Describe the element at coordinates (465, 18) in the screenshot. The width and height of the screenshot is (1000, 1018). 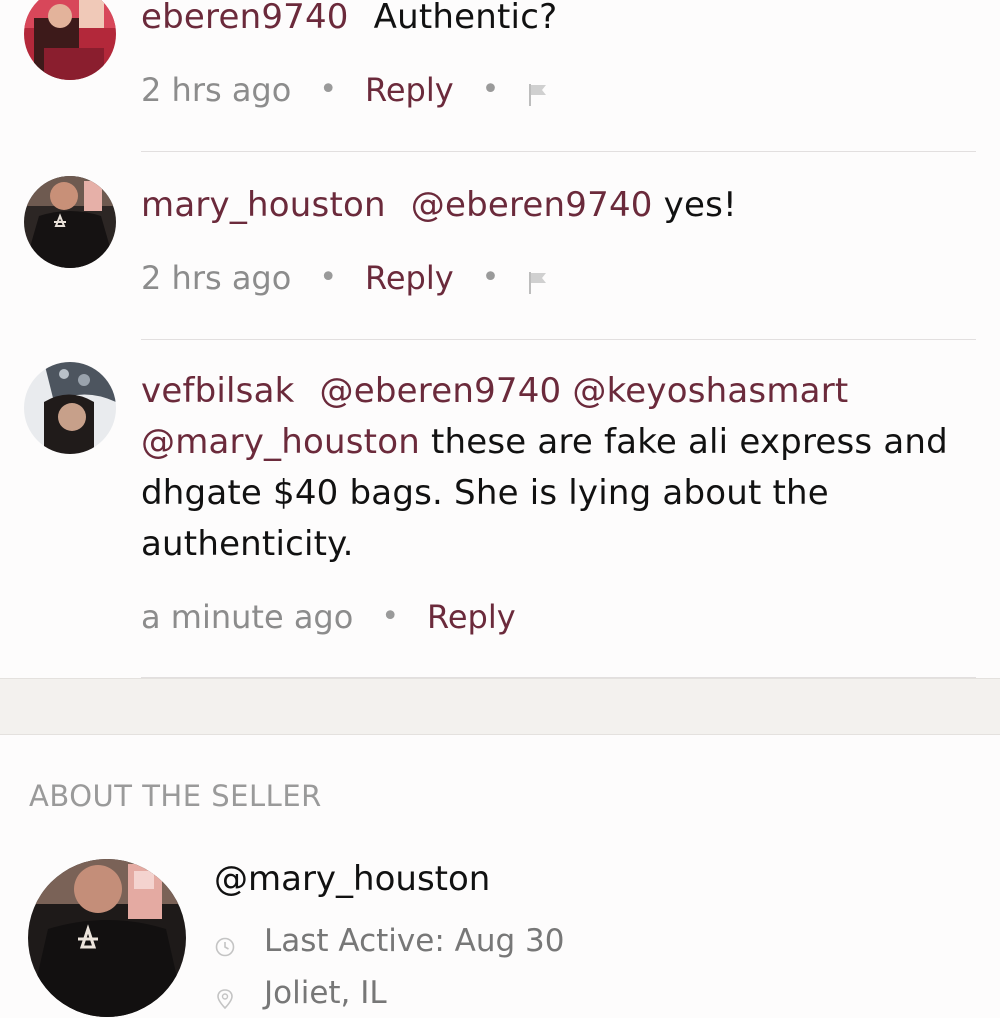
I see `comment-text: Authentic?` at that location.